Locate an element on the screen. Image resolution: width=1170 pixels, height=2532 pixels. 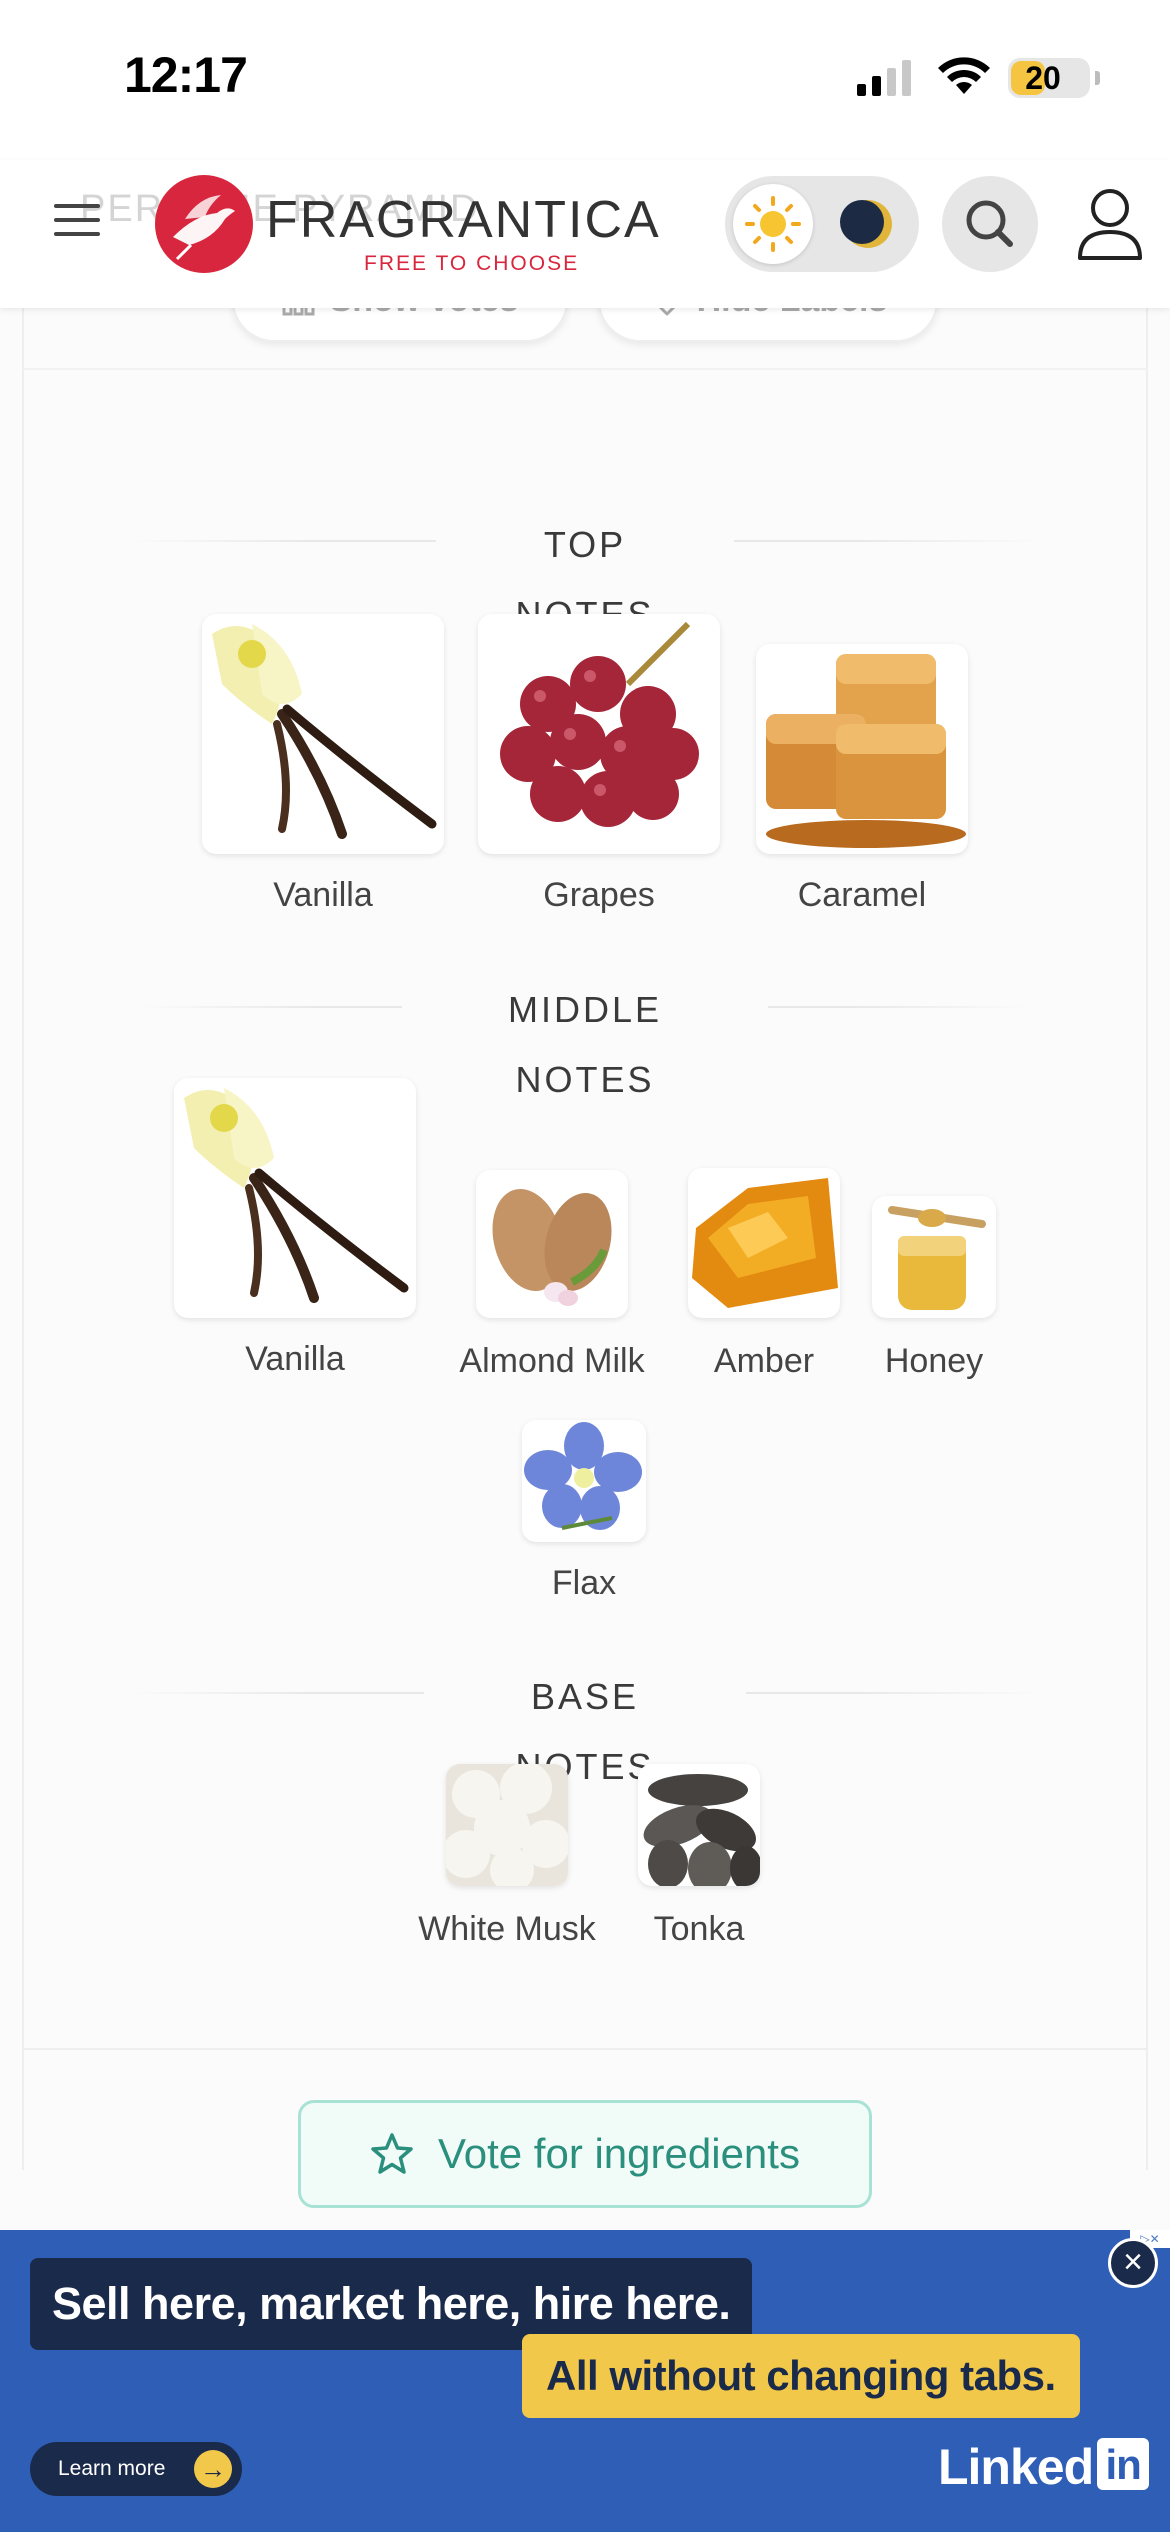
flax-image is located at coordinates (584, 1481).